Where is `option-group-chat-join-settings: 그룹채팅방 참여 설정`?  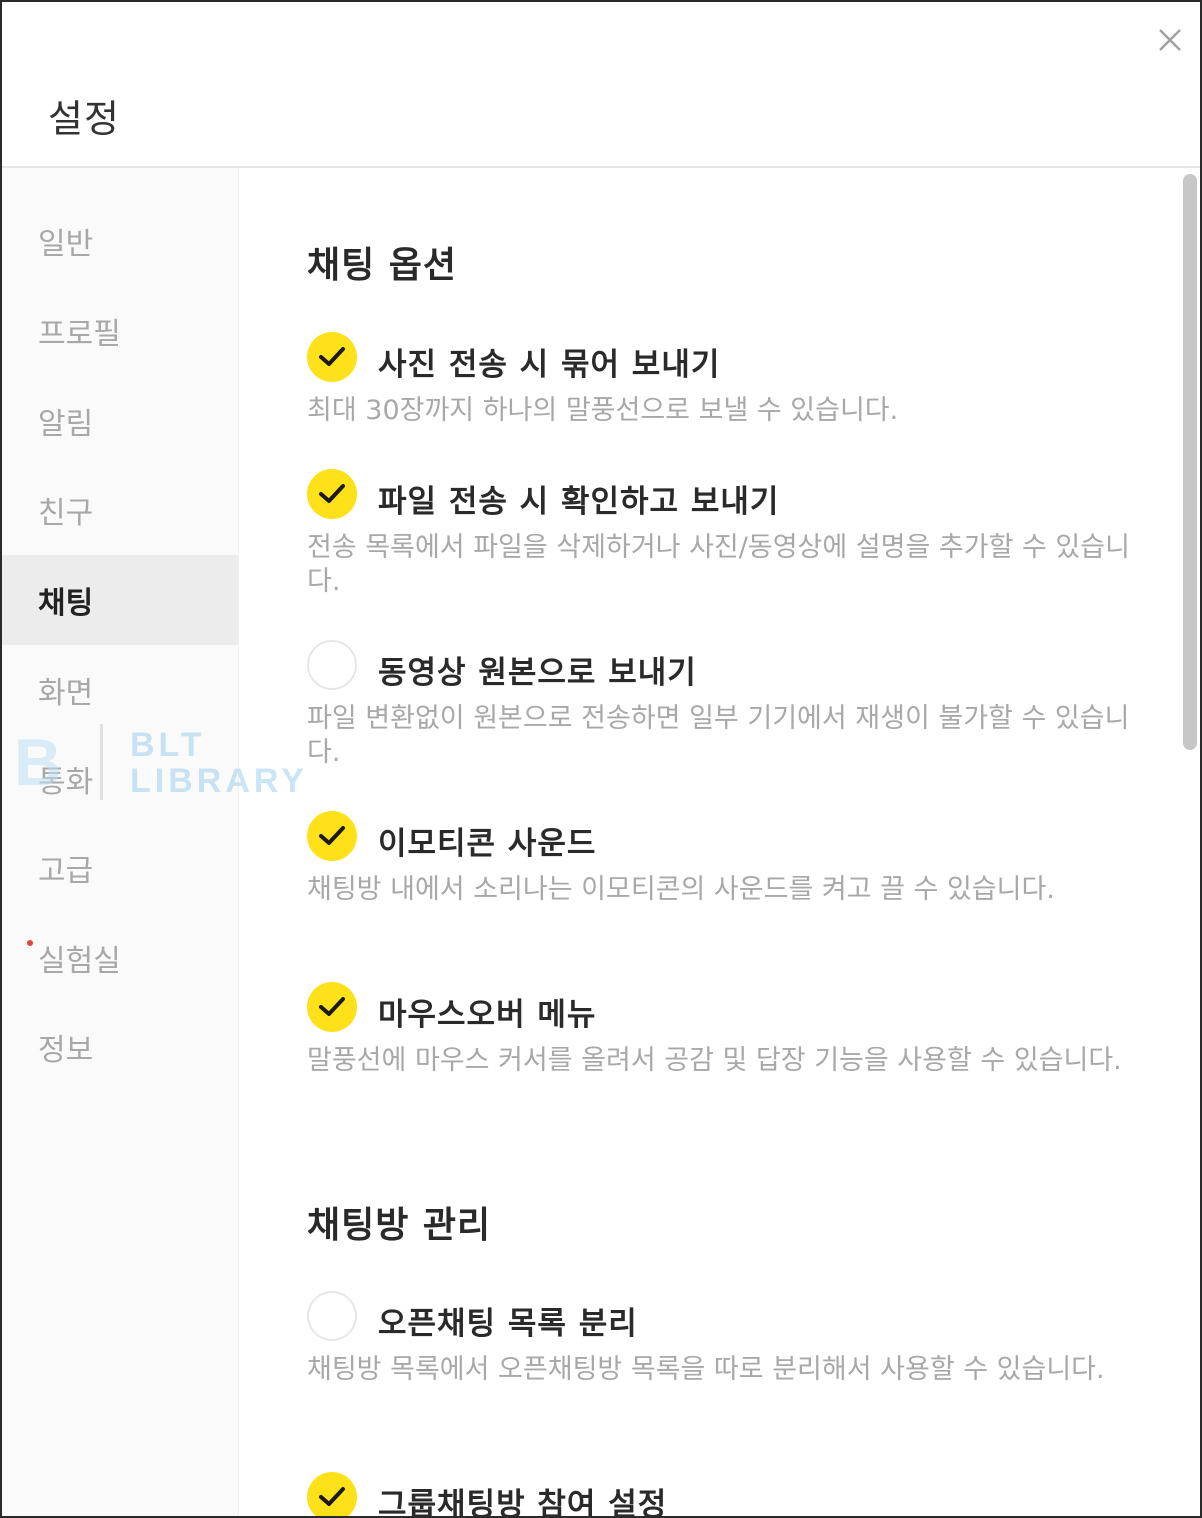 option-group-chat-join-settings: 그룹채팅방 참여 설정 is located at coordinates (727, 1494).